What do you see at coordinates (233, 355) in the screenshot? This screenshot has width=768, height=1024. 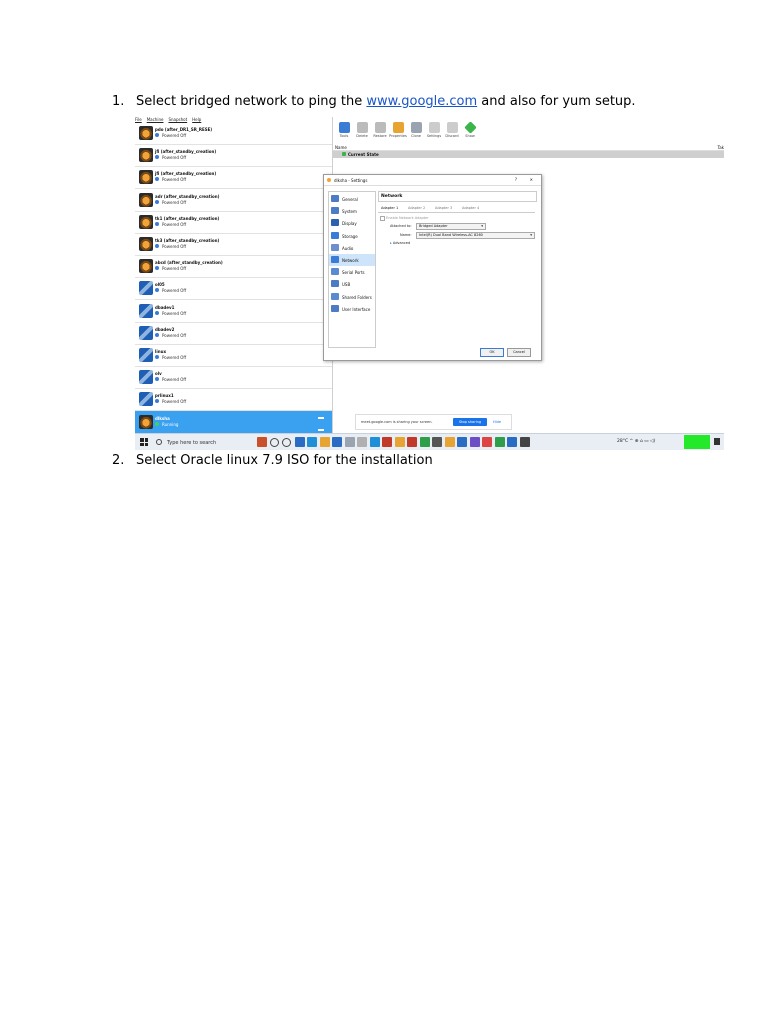 I see `vm-row: linux Powered Off` at bounding box center [233, 355].